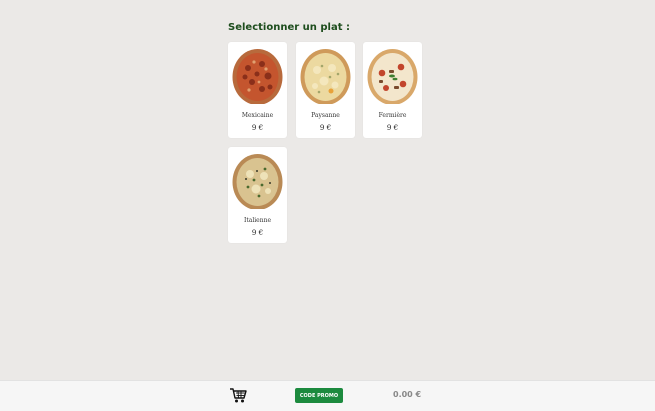 Image resolution: width=655 pixels, height=411 pixels. I want to click on promo-code-button: CODE PROMO, so click(319, 395).